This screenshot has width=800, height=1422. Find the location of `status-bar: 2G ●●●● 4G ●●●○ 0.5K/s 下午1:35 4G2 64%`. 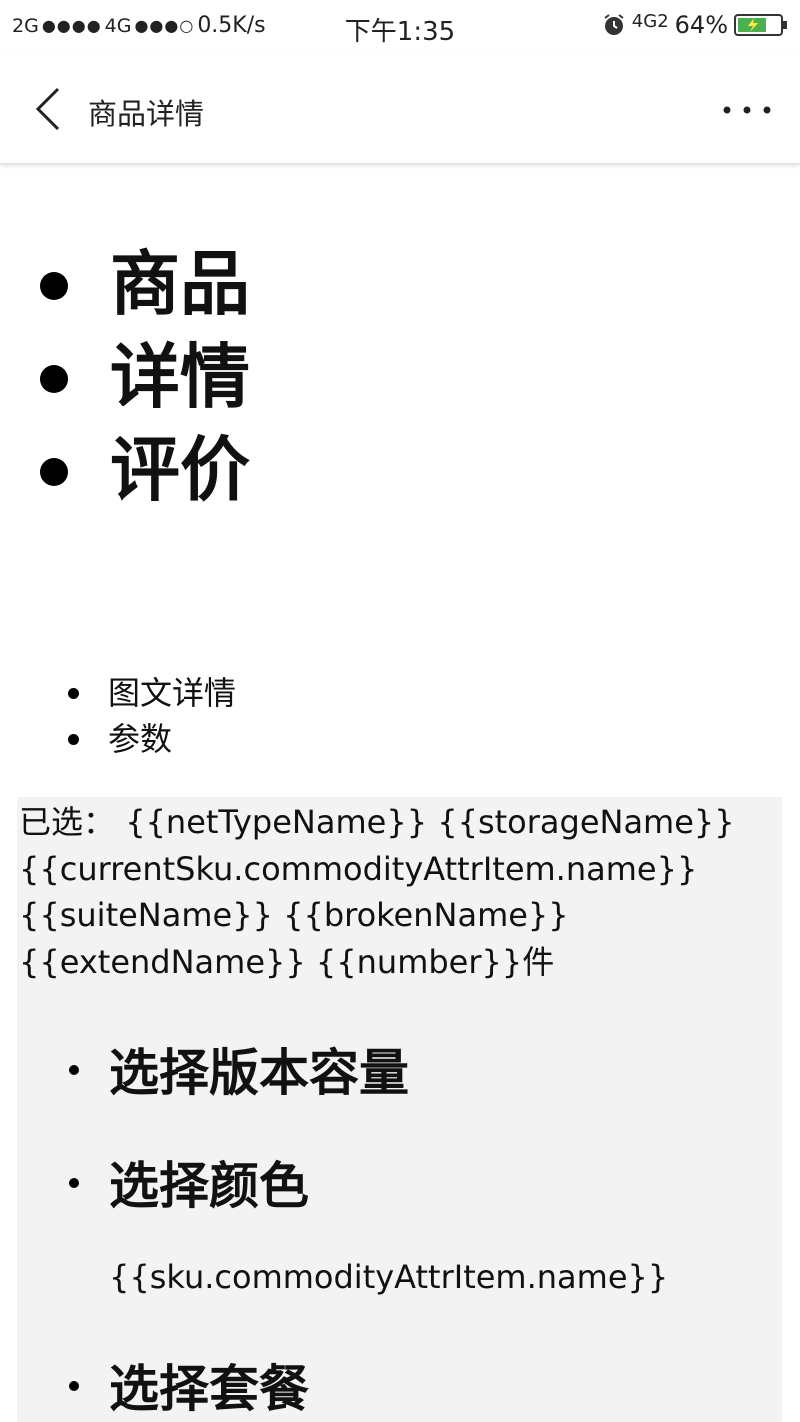

status-bar: 2G ●●●● 4G ●●●○ 0.5K/s 下午1:35 4G2 64% is located at coordinates (400, 27).